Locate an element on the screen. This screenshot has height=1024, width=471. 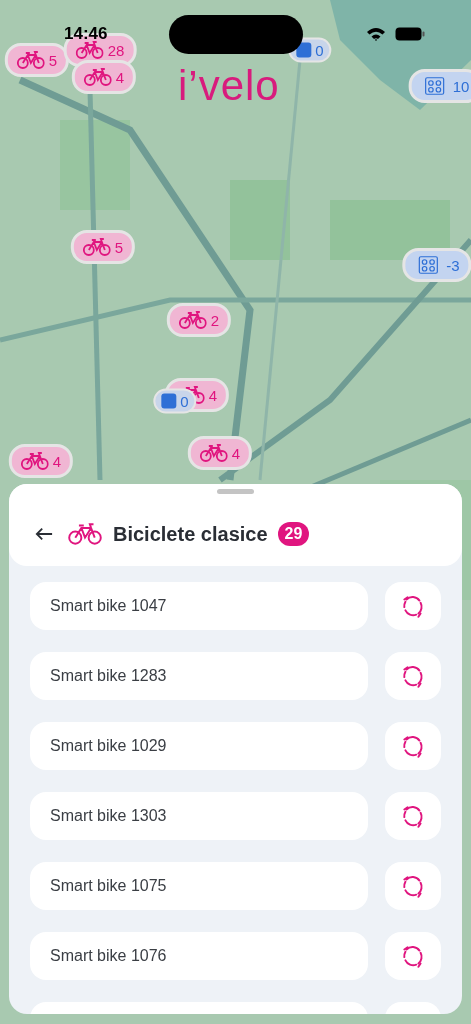
parking-icon is located at coordinates (169, 401).